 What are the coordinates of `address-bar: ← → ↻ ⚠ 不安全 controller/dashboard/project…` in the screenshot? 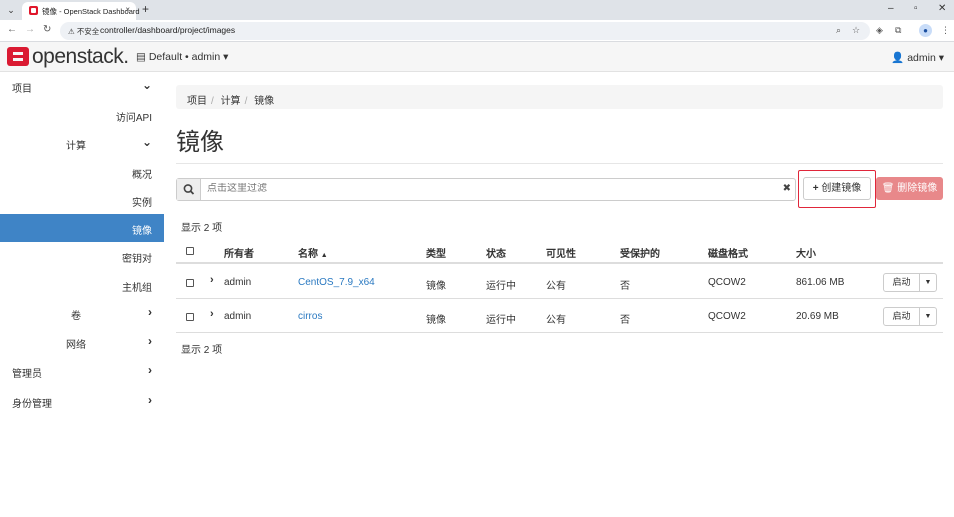 It's located at (477, 31).